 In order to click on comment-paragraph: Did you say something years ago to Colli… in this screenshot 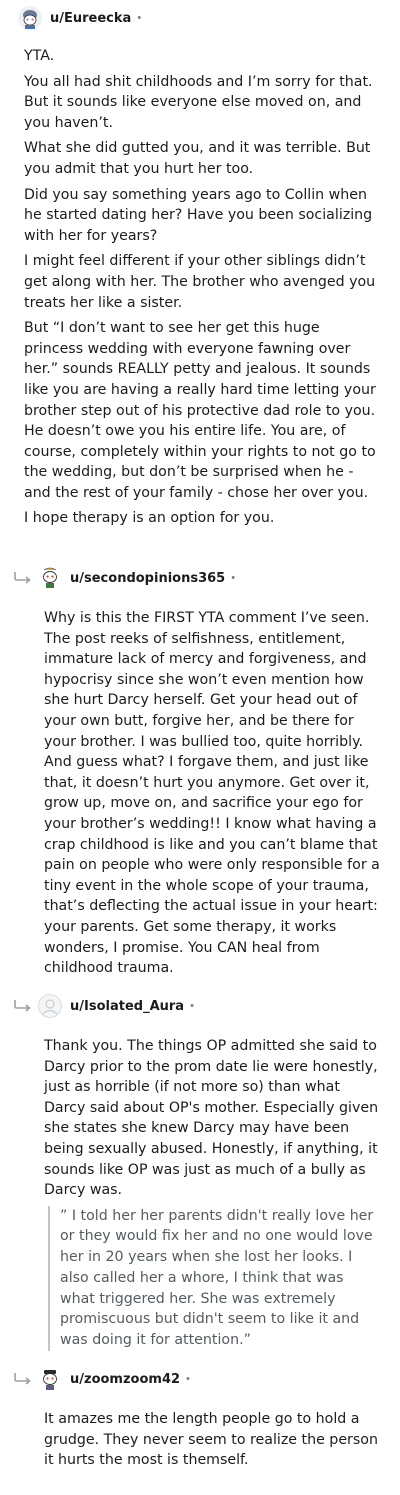, I will do `click(198, 215)`.